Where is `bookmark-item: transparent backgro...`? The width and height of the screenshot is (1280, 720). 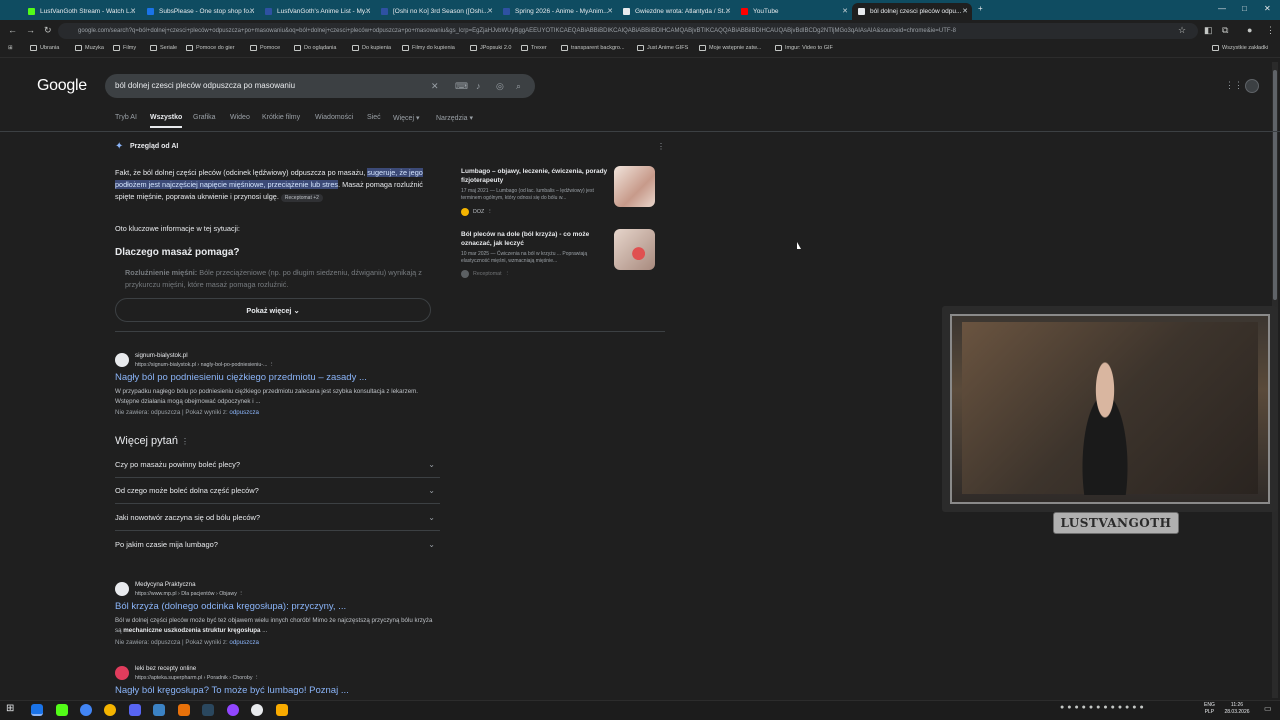
bookmark-item: transparent backgro... is located at coordinates (593, 48).